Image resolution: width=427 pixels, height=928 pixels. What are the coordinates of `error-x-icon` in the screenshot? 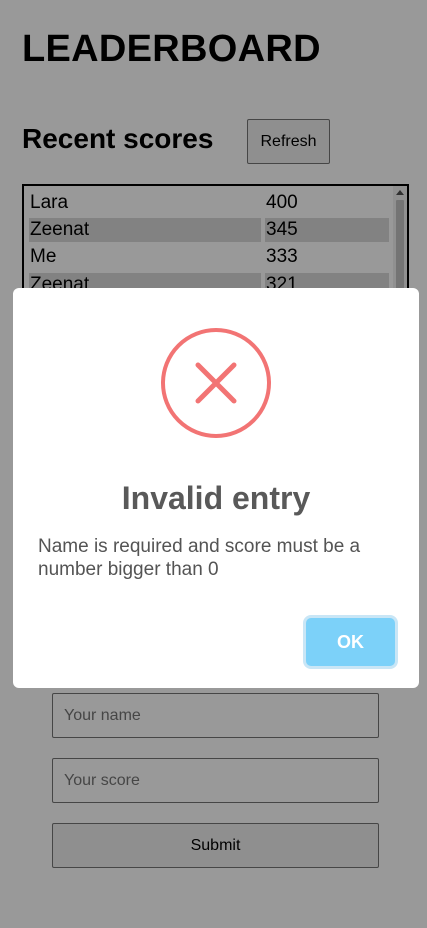 It's located at (216, 383).